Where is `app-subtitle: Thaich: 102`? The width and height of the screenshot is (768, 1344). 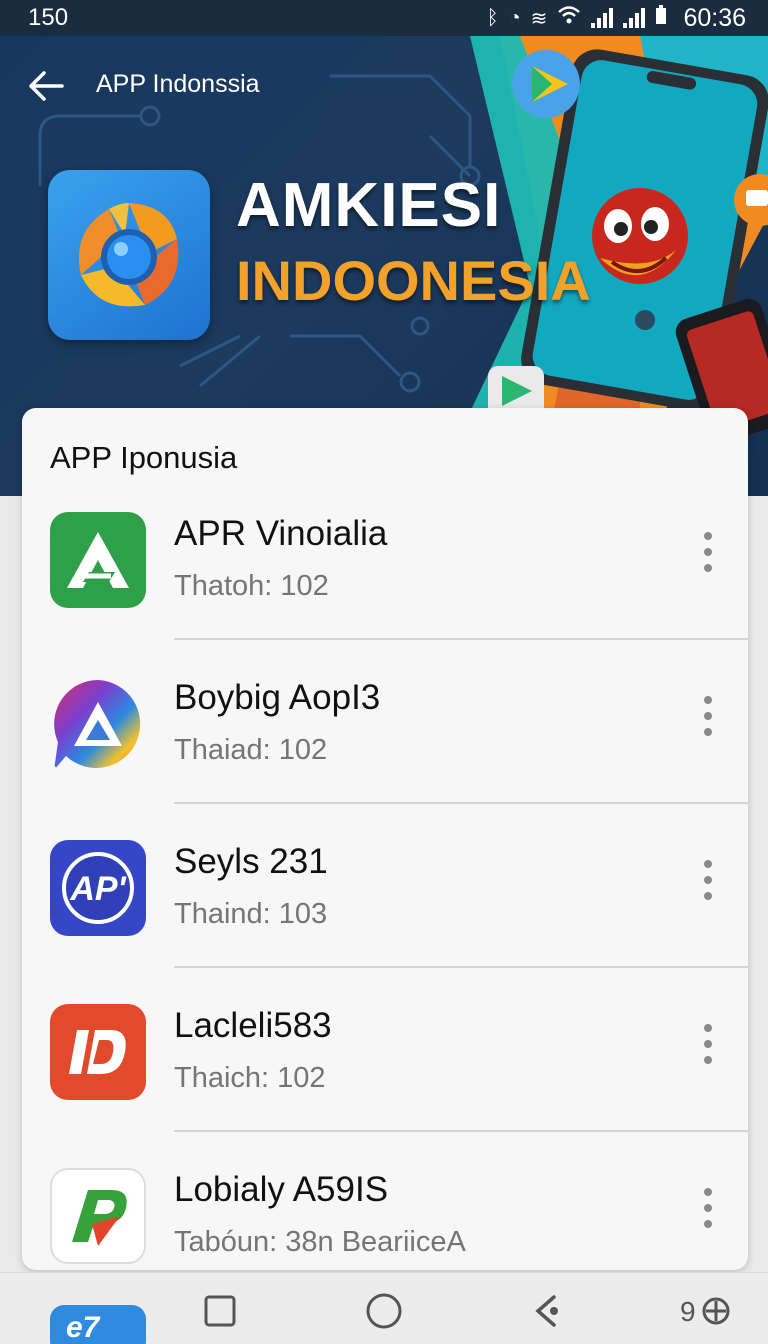 app-subtitle: Thaich: 102 is located at coordinates (250, 1078).